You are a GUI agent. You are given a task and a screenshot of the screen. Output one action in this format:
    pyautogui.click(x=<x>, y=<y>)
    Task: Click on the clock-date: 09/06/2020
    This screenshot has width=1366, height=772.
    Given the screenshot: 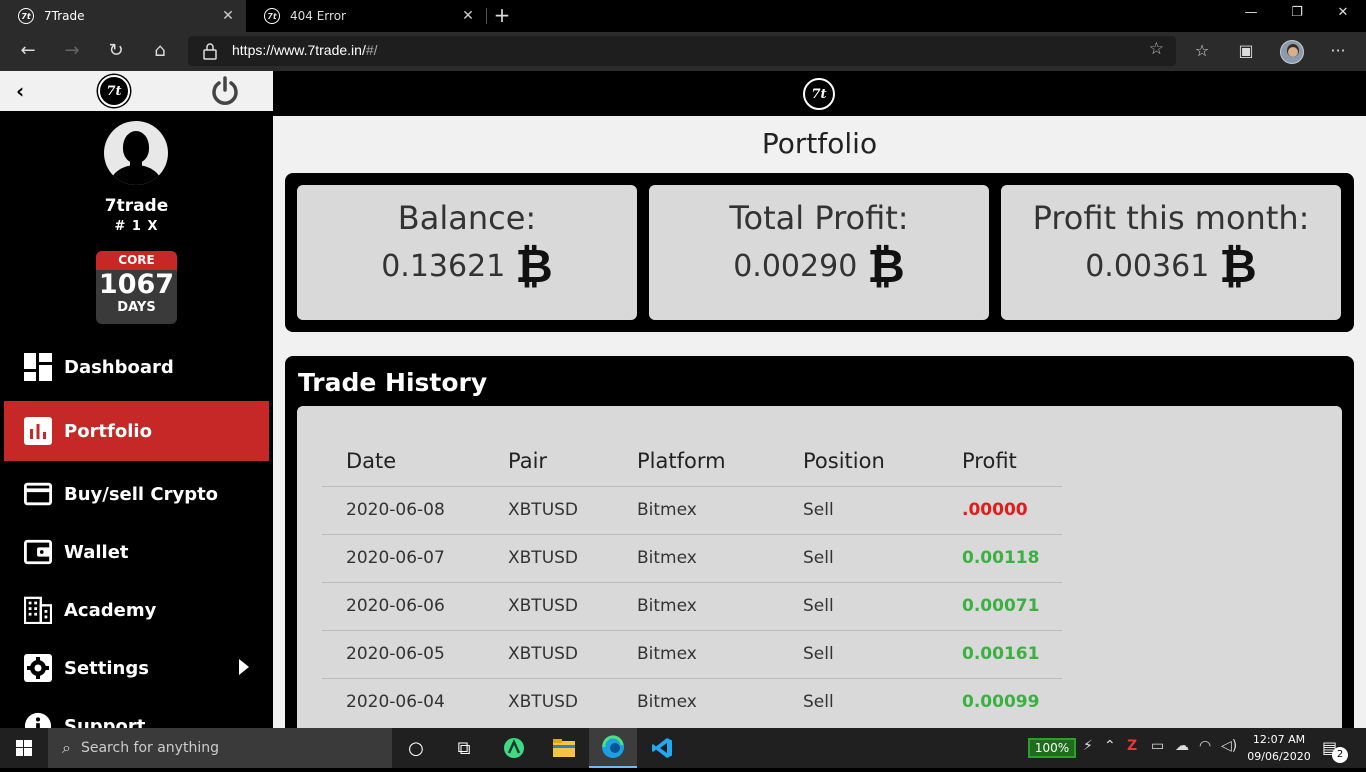 What is the action you would take?
    pyautogui.click(x=1279, y=756)
    